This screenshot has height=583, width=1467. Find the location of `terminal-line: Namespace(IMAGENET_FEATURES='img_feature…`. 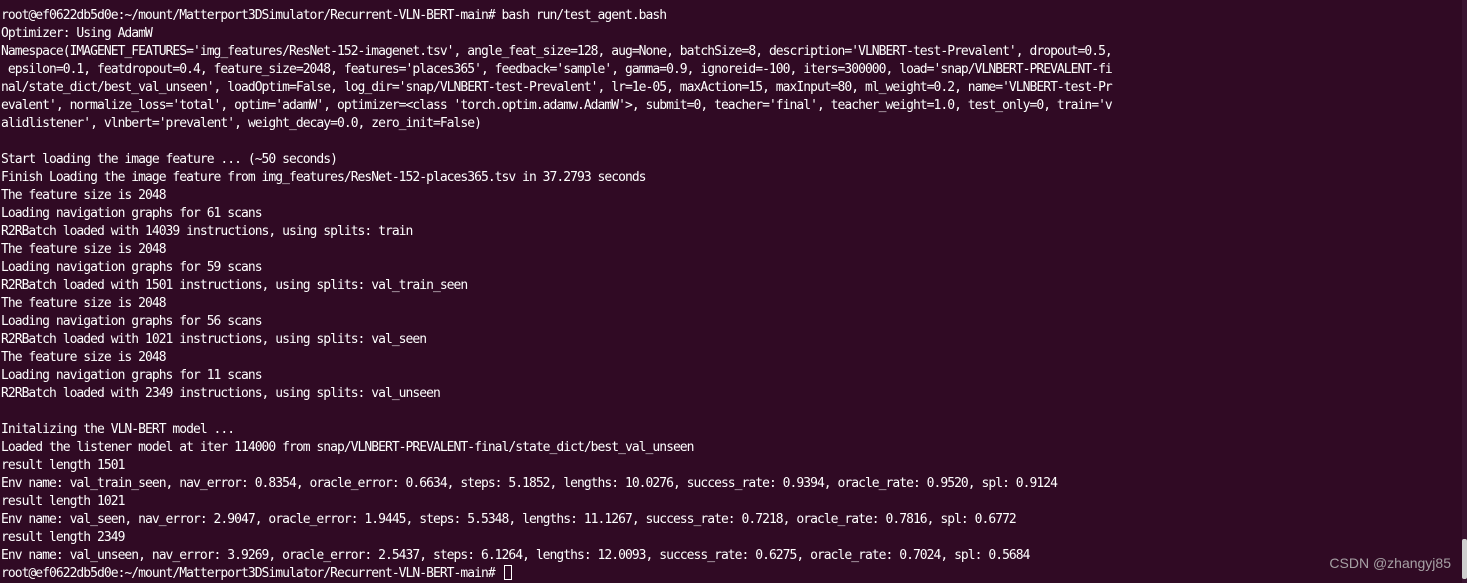

terminal-line: Namespace(IMAGENET_FEATURES='img_feature… is located at coordinates (557, 51).